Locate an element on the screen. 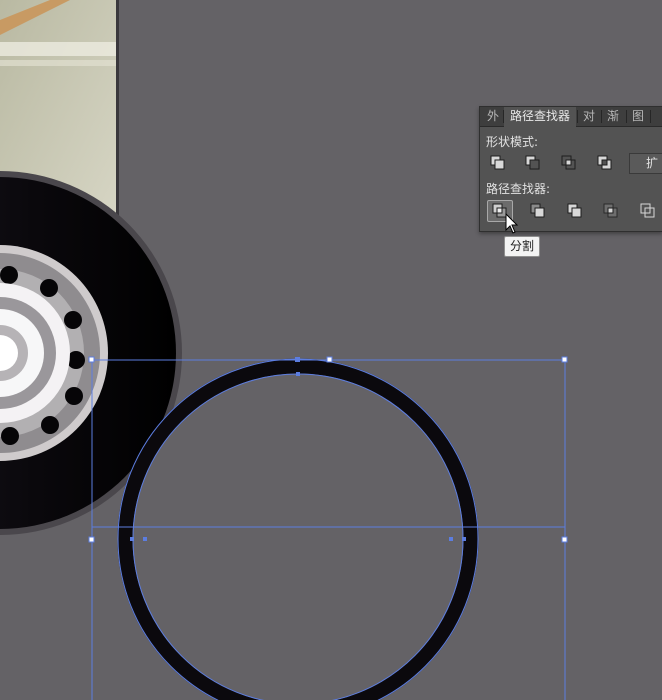 The image size is (662, 700). tab-graphic-styles: 图 is located at coordinates (638, 116).